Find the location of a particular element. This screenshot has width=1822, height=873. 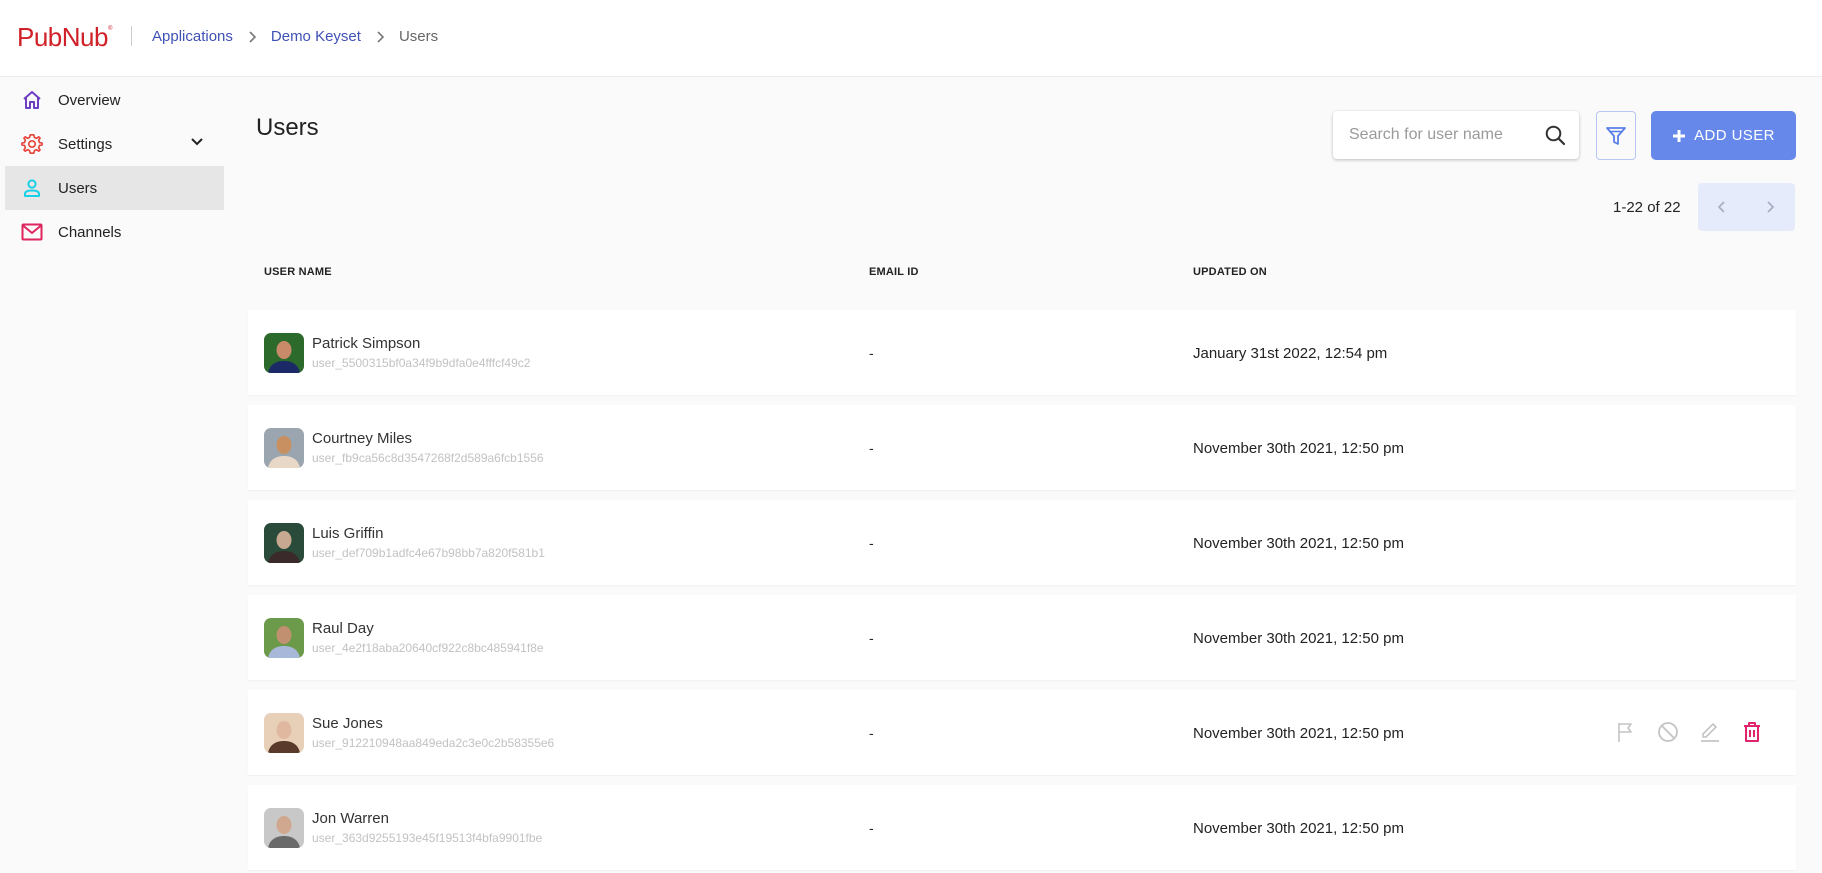

user-name: Luis Griffin is located at coordinates (347, 533).